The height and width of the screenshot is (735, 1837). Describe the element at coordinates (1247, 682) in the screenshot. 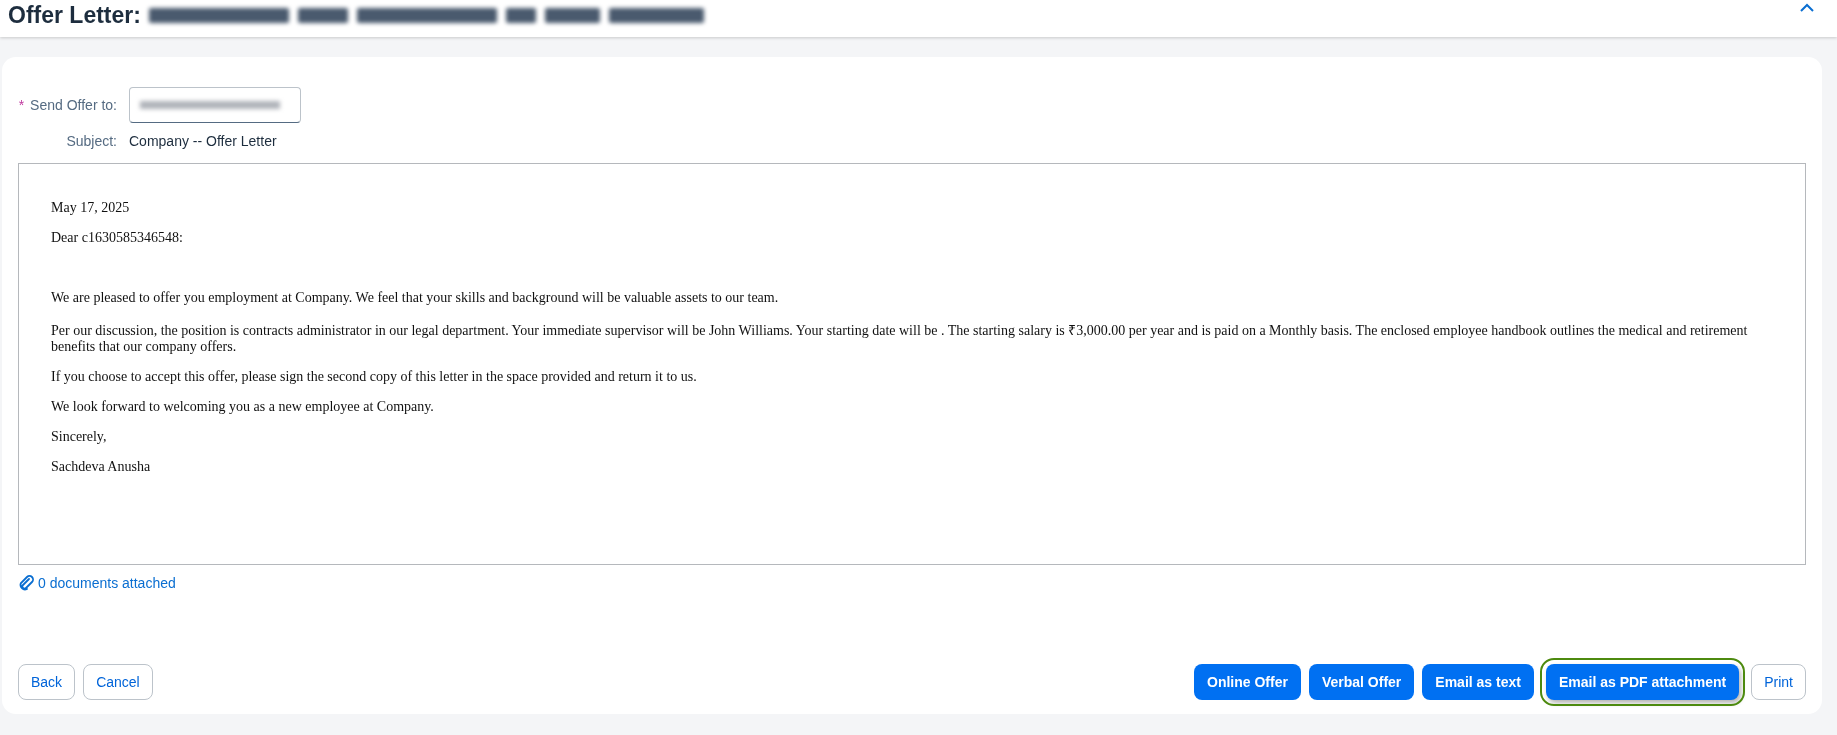

I see `action-button: Online Offer` at that location.